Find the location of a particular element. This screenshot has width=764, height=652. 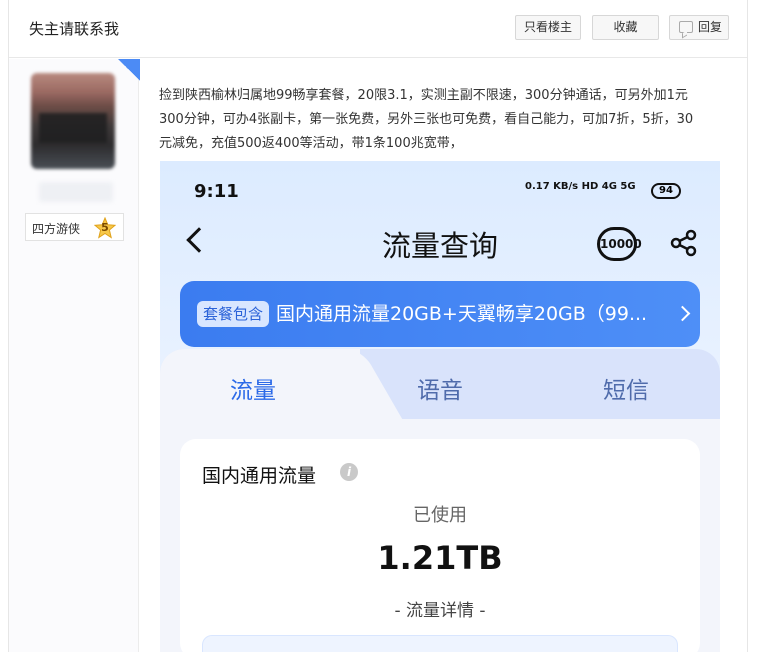

info-icon: i is located at coordinates (349, 472).